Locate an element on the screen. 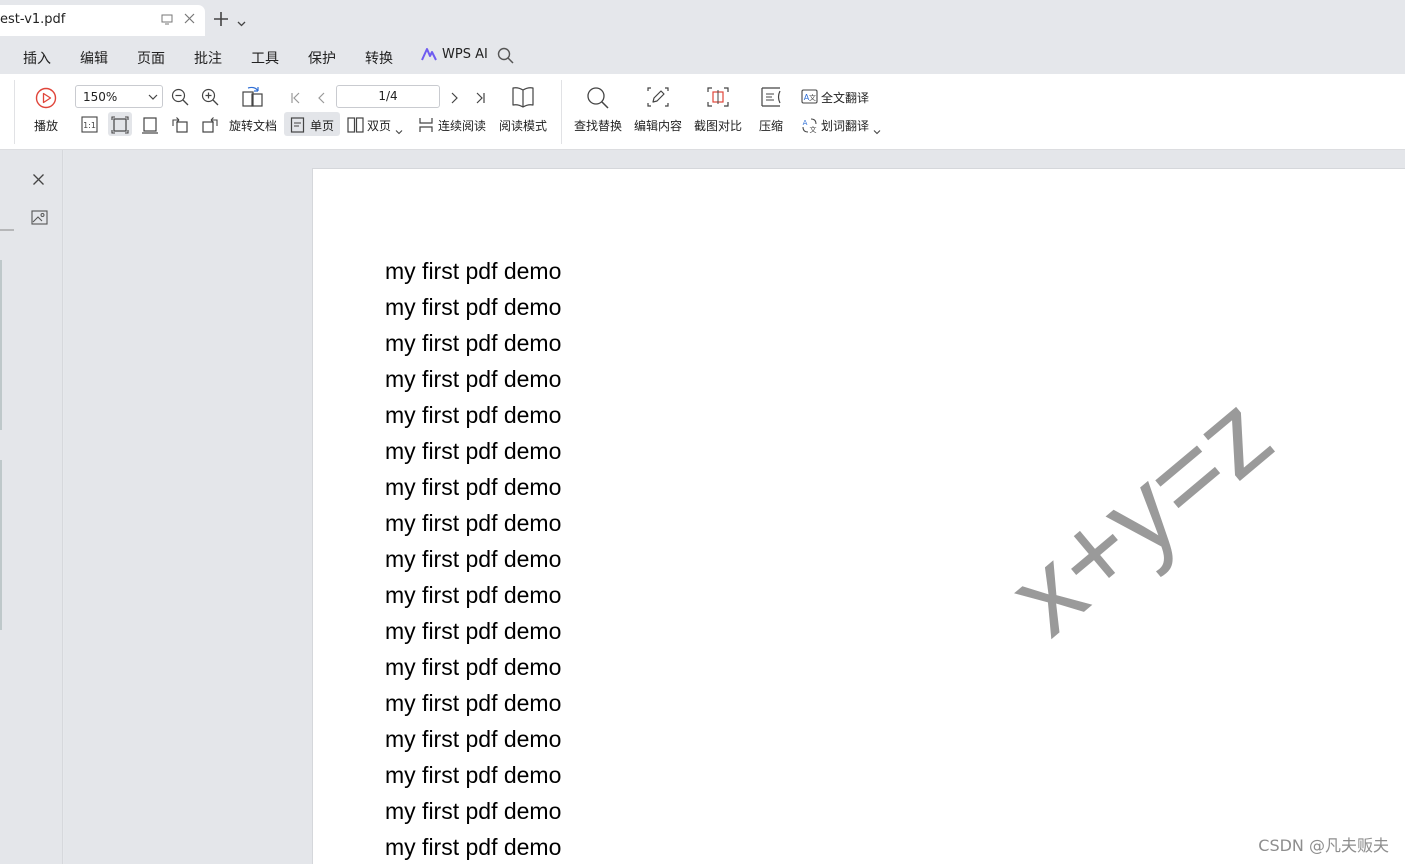 This screenshot has width=1405, height=864. rotate-document-label: 旋转文档 is located at coordinates (253, 125).